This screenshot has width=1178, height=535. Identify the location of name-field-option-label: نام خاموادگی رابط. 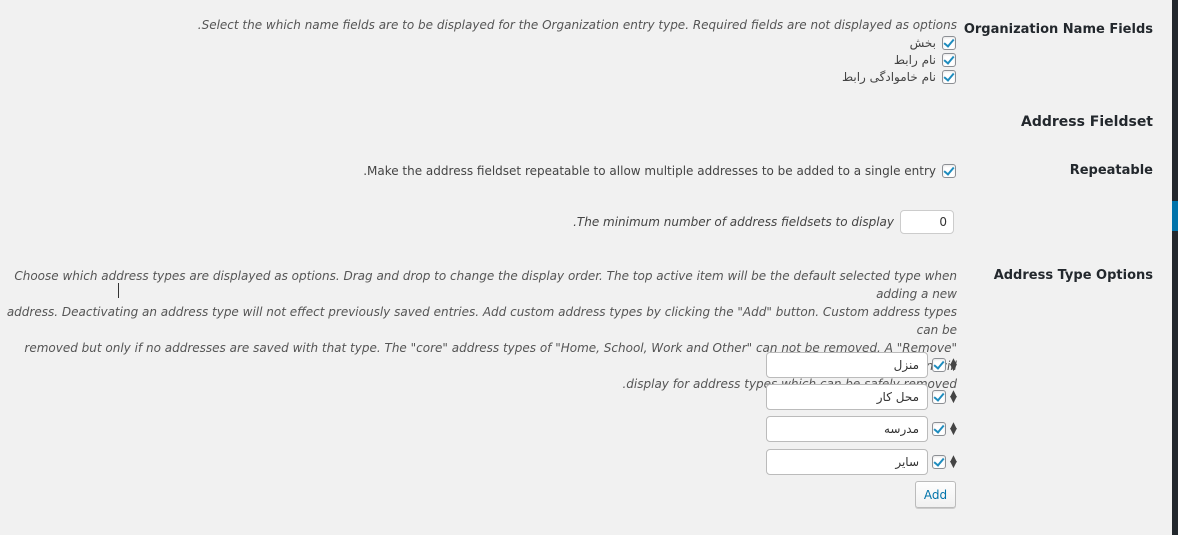
(888, 77).